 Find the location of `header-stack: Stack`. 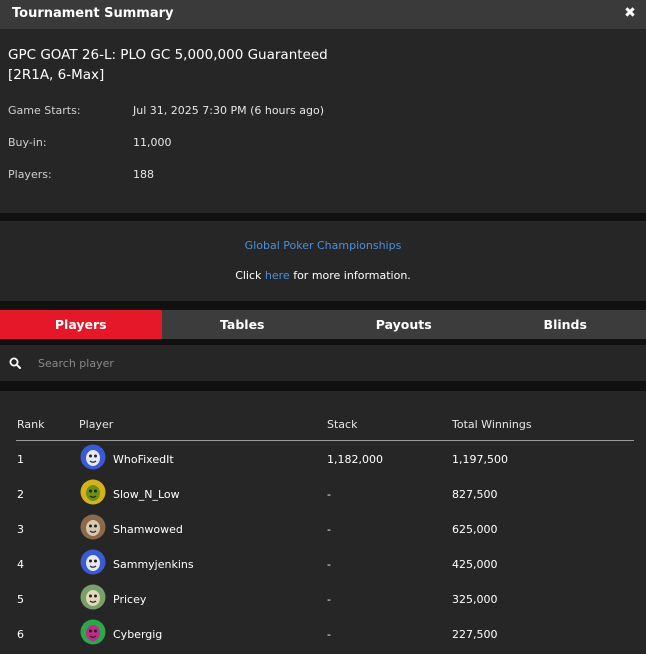

header-stack: Stack is located at coordinates (342, 424).